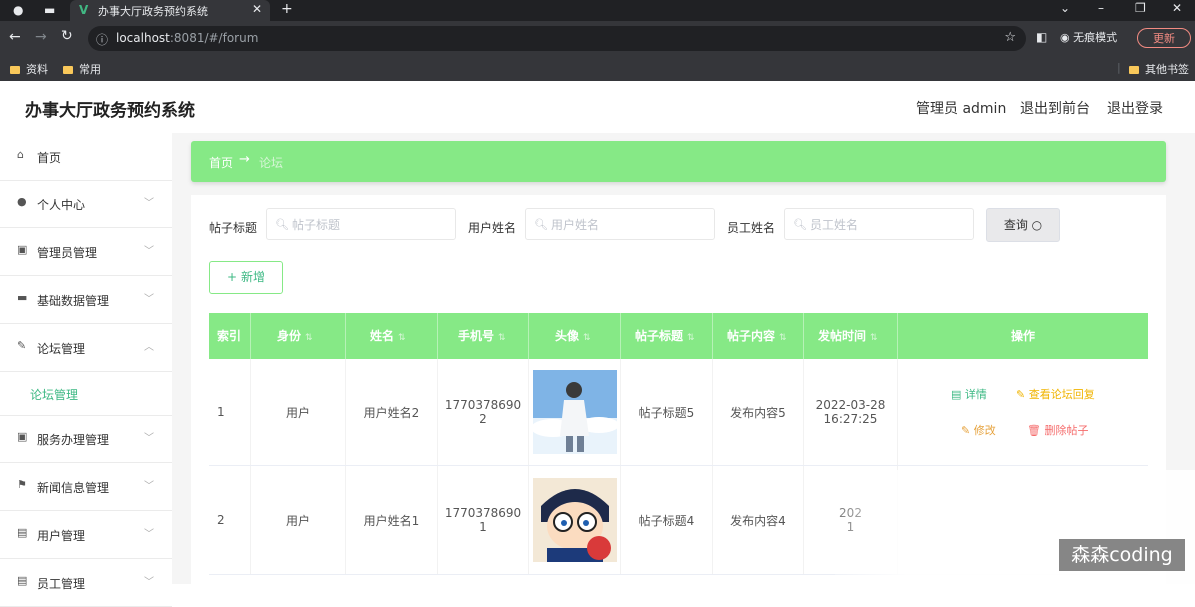 The image size is (1195, 607). What do you see at coordinates (86, 393) in the screenshot?
I see `sidebar-subitem-forum: 论坛管理` at bounding box center [86, 393].